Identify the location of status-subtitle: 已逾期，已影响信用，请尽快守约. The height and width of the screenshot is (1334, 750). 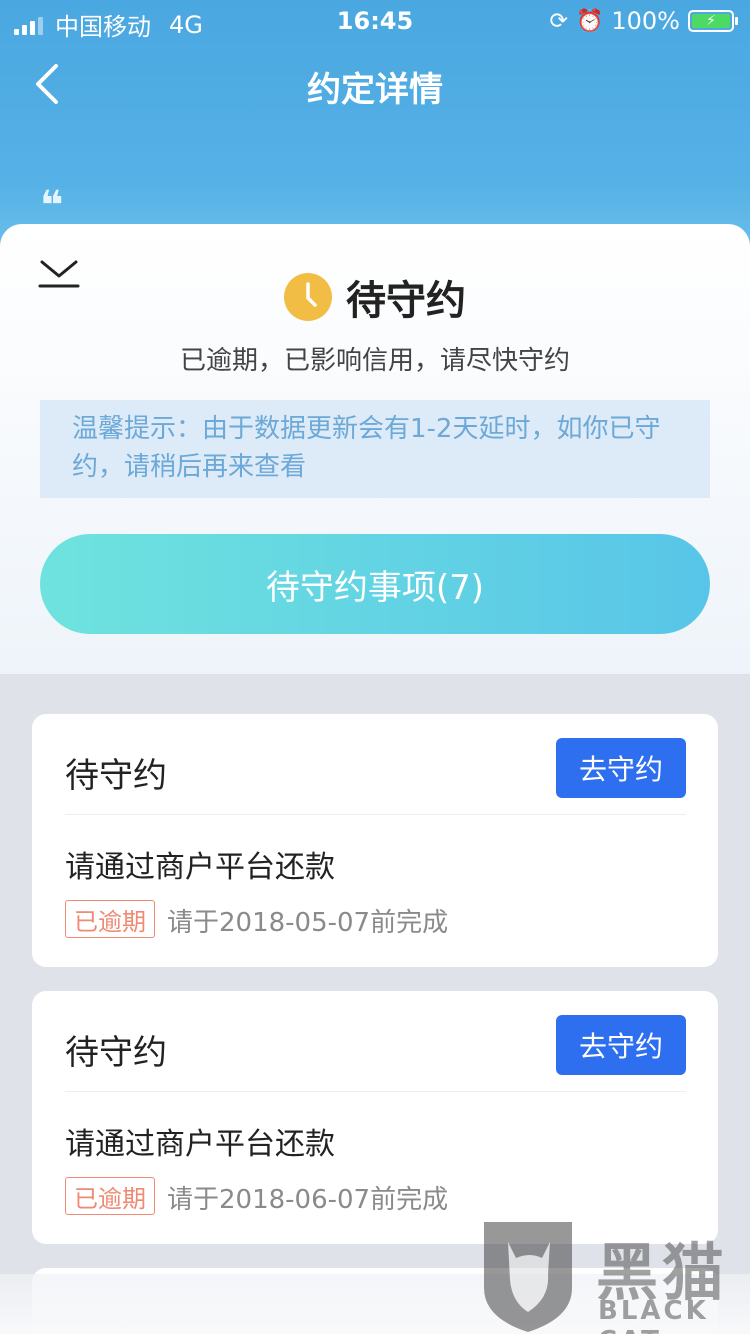
(374, 361).